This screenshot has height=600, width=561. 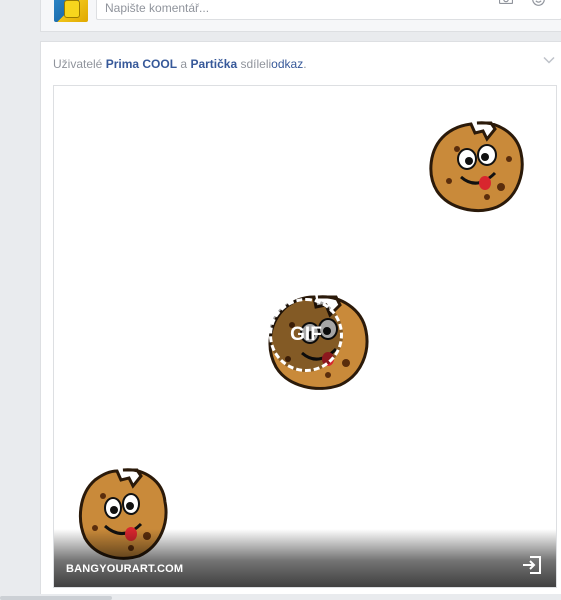 I want to click on share-conjunction: a, so click(x=184, y=64).